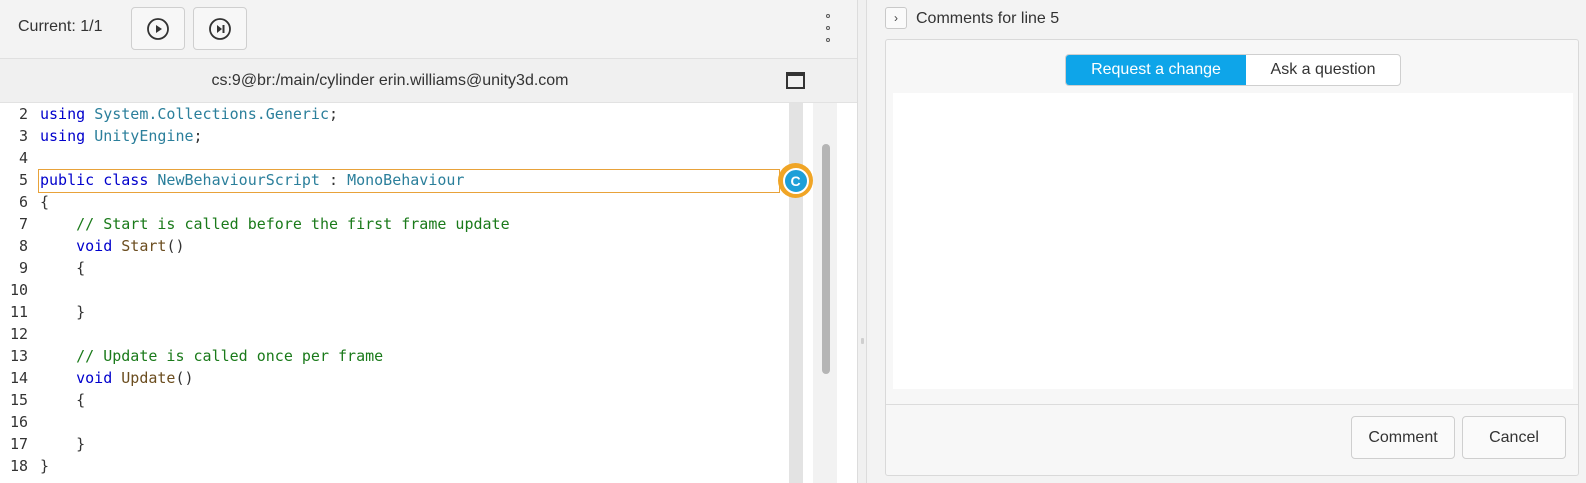 The image size is (1586, 483). What do you see at coordinates (18, 290) in the screenshot?
I see `line-number: 10` at bounding box center [18, 290].